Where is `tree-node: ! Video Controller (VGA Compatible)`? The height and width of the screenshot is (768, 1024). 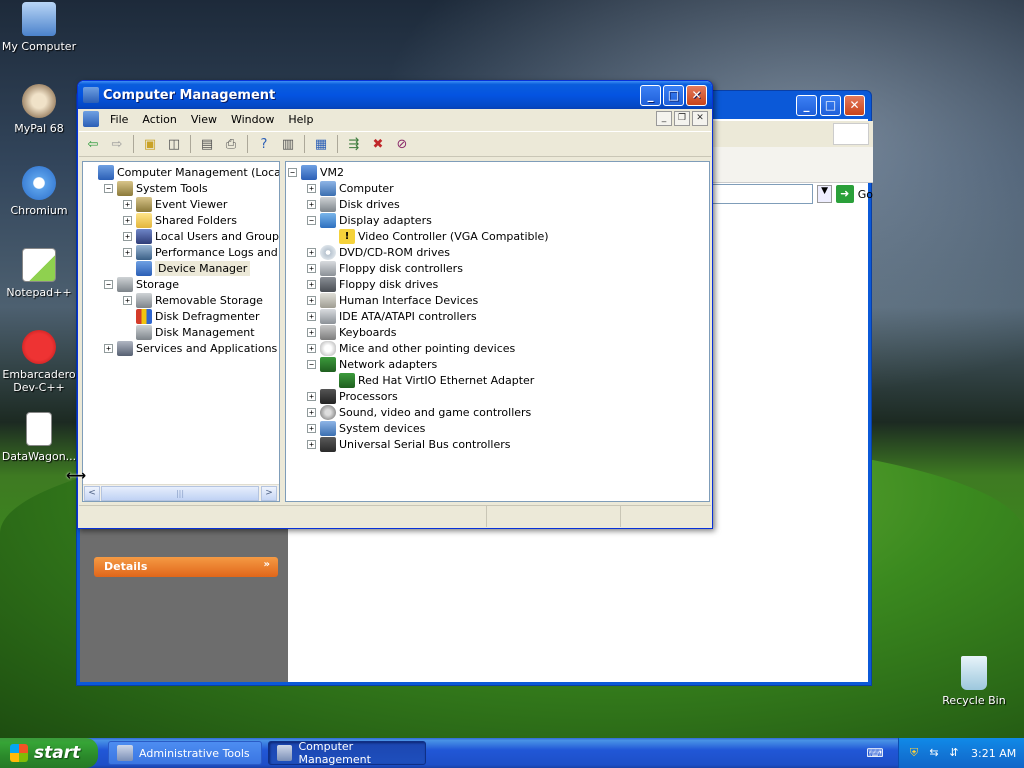
tree-node: ! Video Controller (VGA Compatible) is located at coordinates (437, 236).